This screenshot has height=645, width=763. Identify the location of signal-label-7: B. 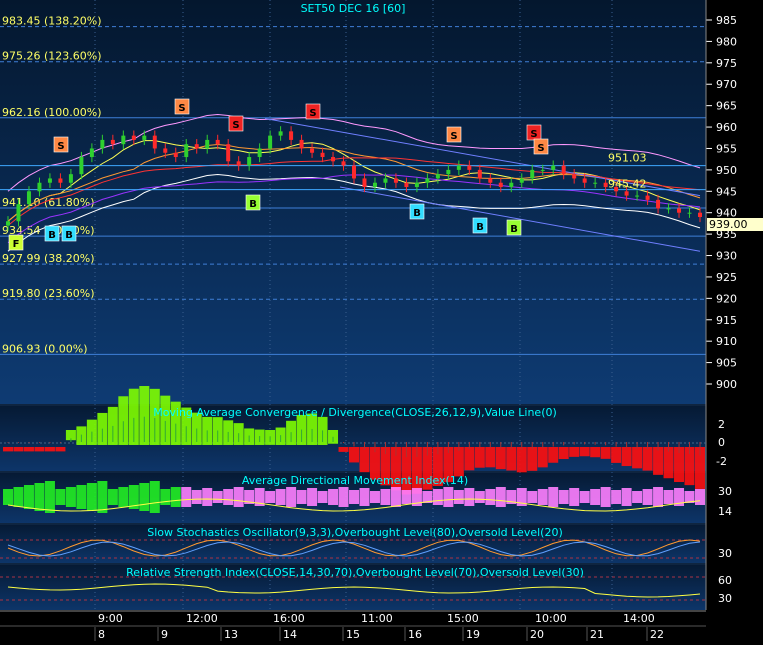
(253, 204).